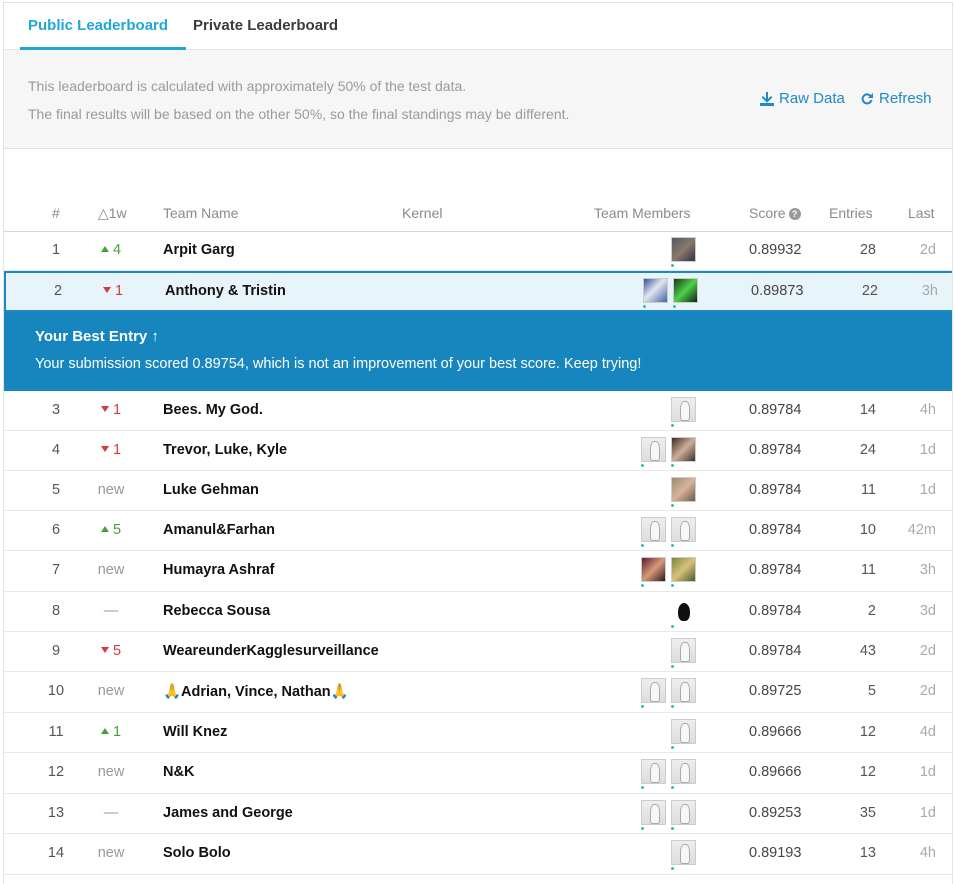  Describe the element at coordinates (111, 651) in the screenshot. I see `rank-change-cell: 5` at that location.